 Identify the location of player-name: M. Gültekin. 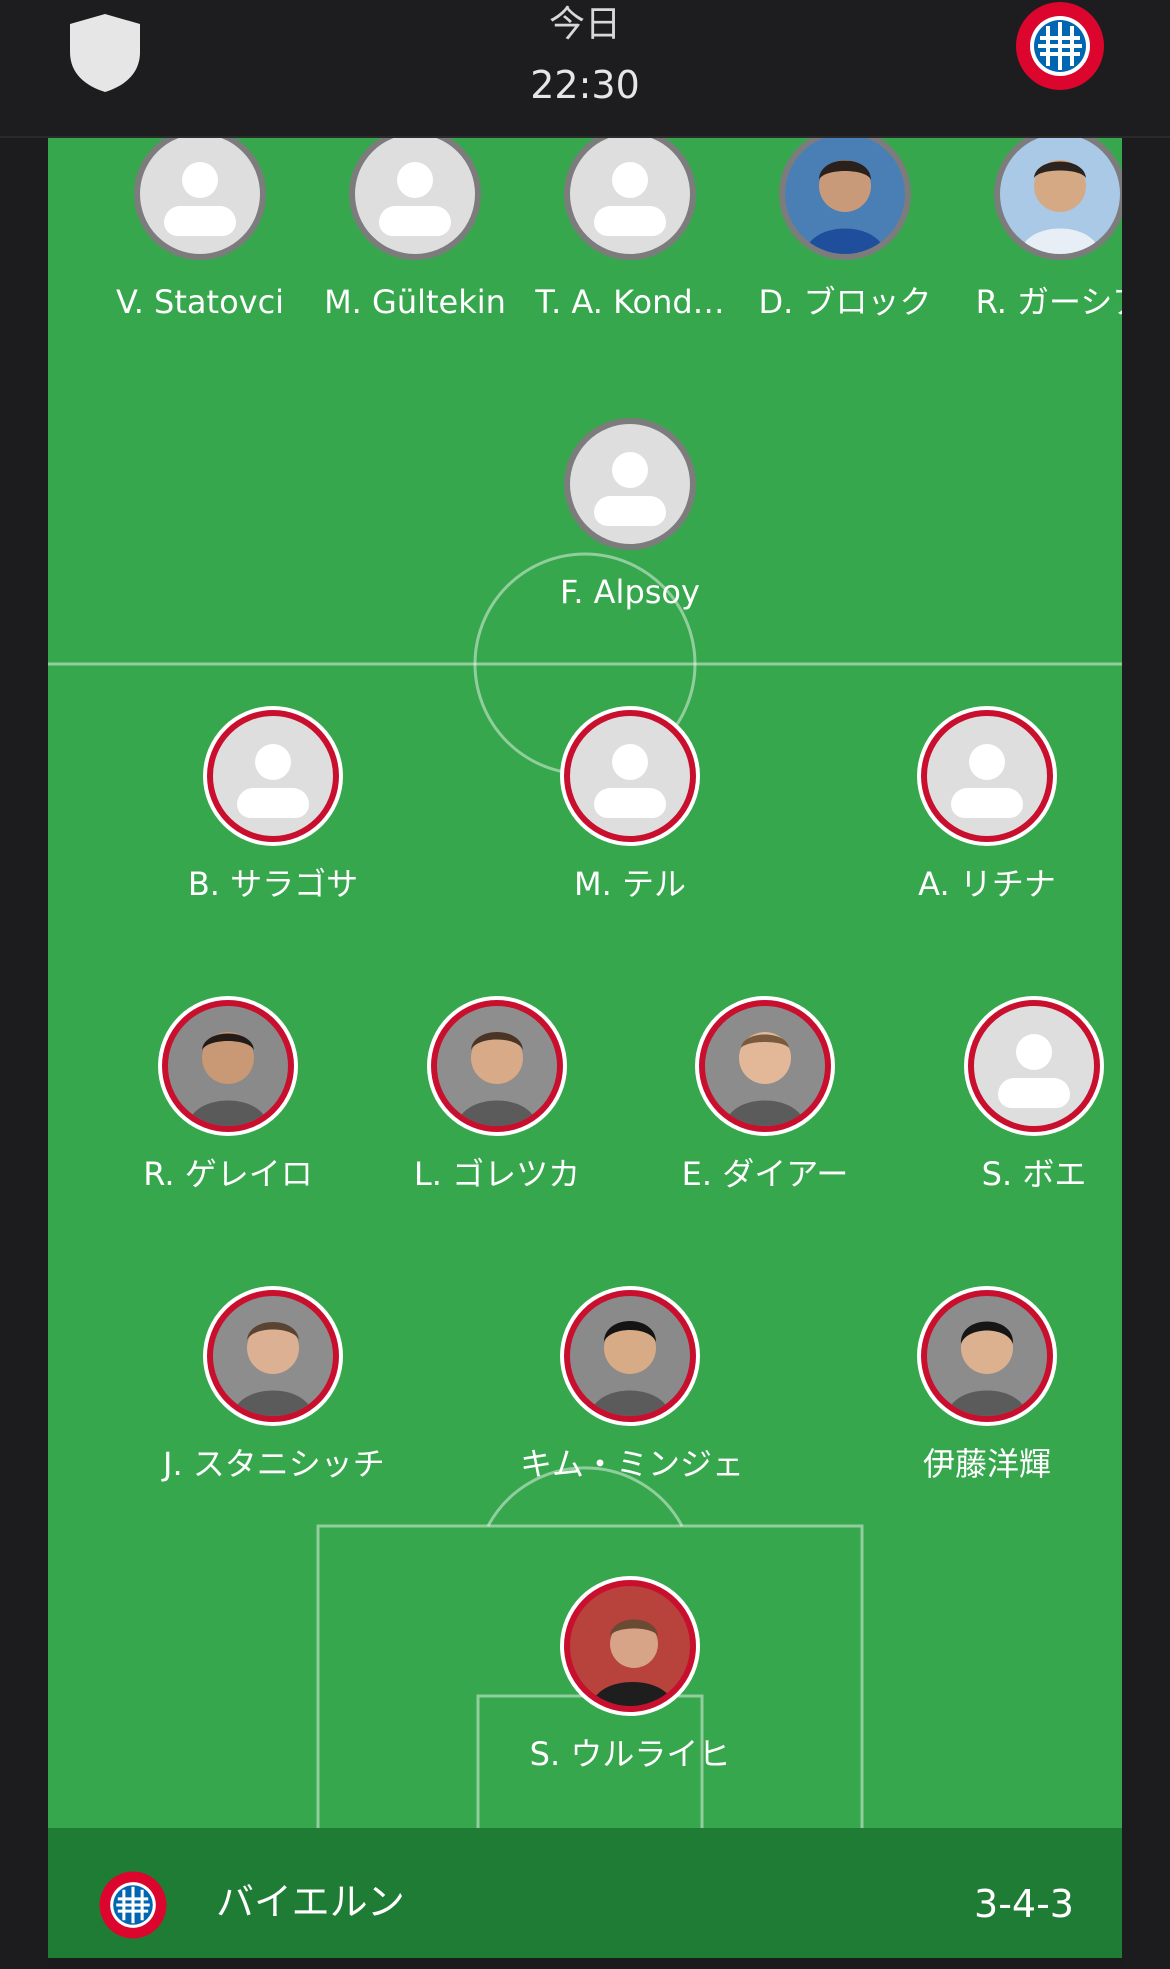
(415, 302).